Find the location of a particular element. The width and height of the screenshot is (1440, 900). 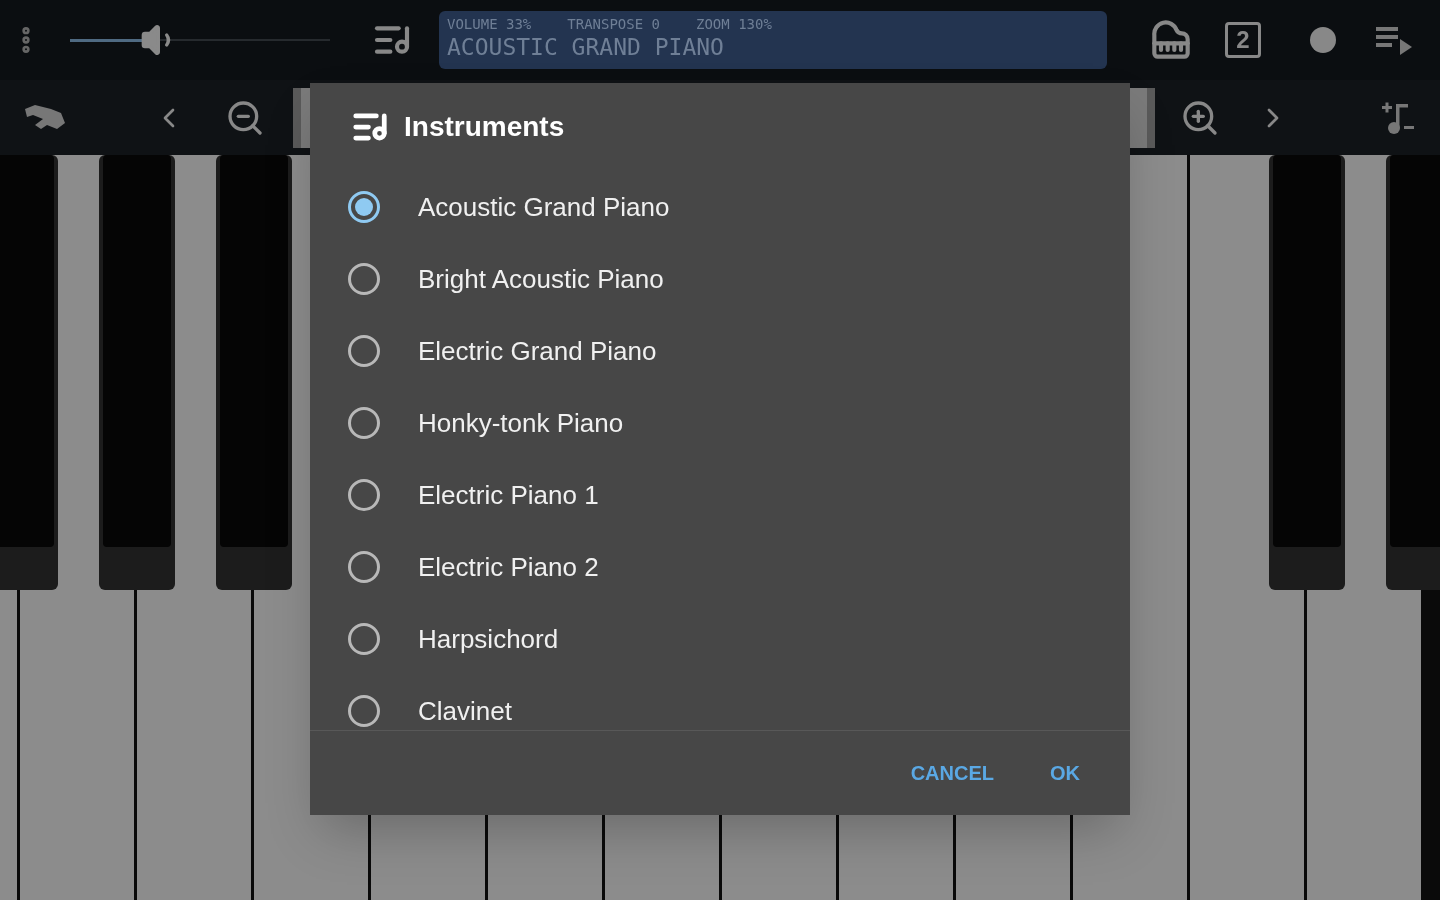

dialog-button: CANCEL is located at coordinates (952, 773).